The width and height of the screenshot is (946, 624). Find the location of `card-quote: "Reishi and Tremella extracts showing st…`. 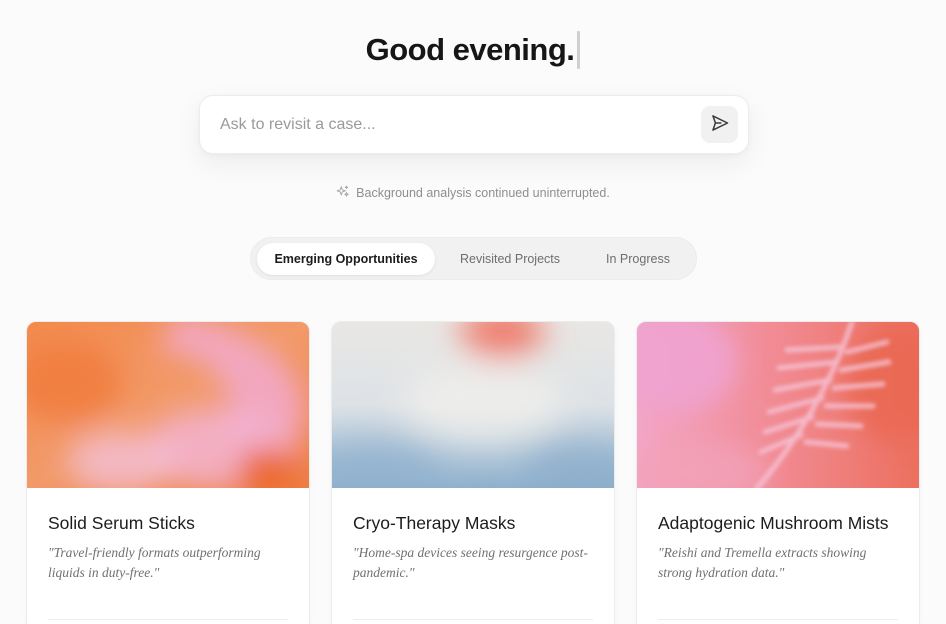

card-quote: "Reishi and Tremella extracts showing st… is located at coordinates (762, 562).